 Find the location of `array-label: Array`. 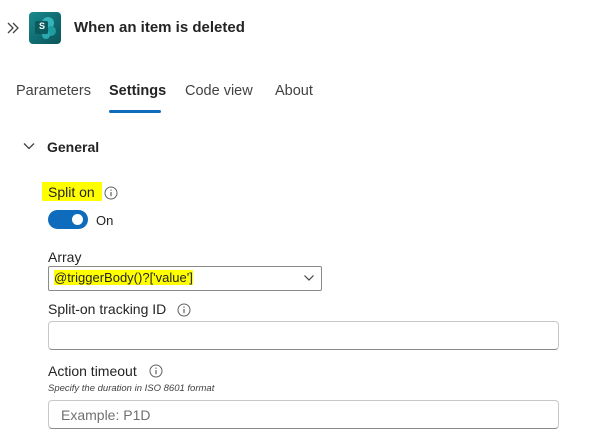

array-label: Array is located at coordinates (65, 257).